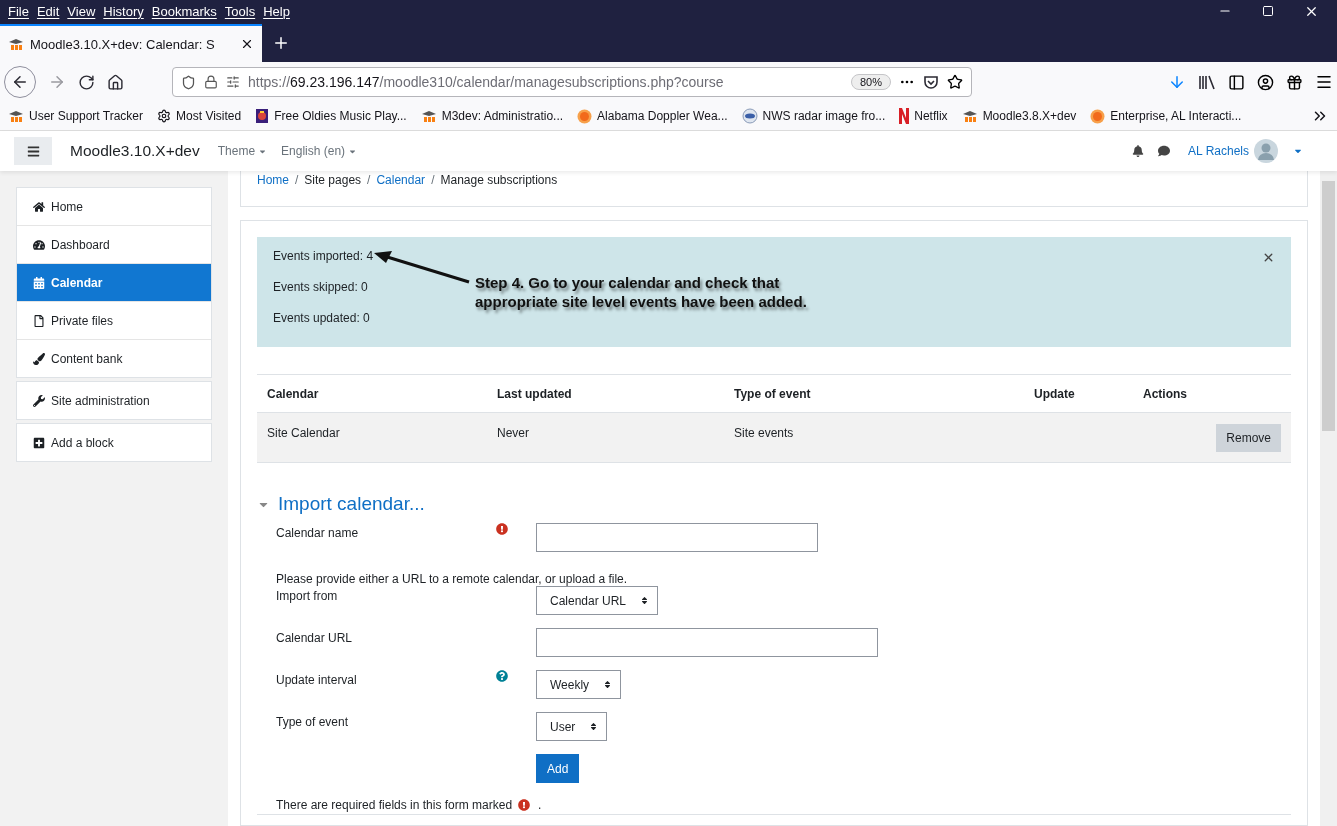 The width and height of the screenshot is (1337, 826). Describe the element at coordinates (262, 116) in the screenshot. I see `radio-icon` at that location.